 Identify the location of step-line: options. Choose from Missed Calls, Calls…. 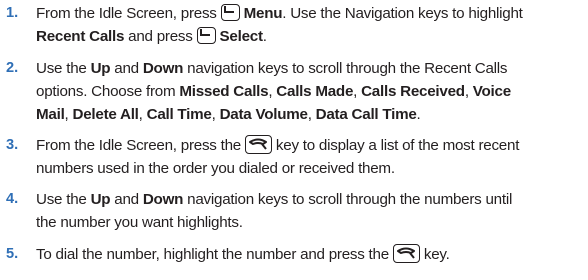
(310, 91).